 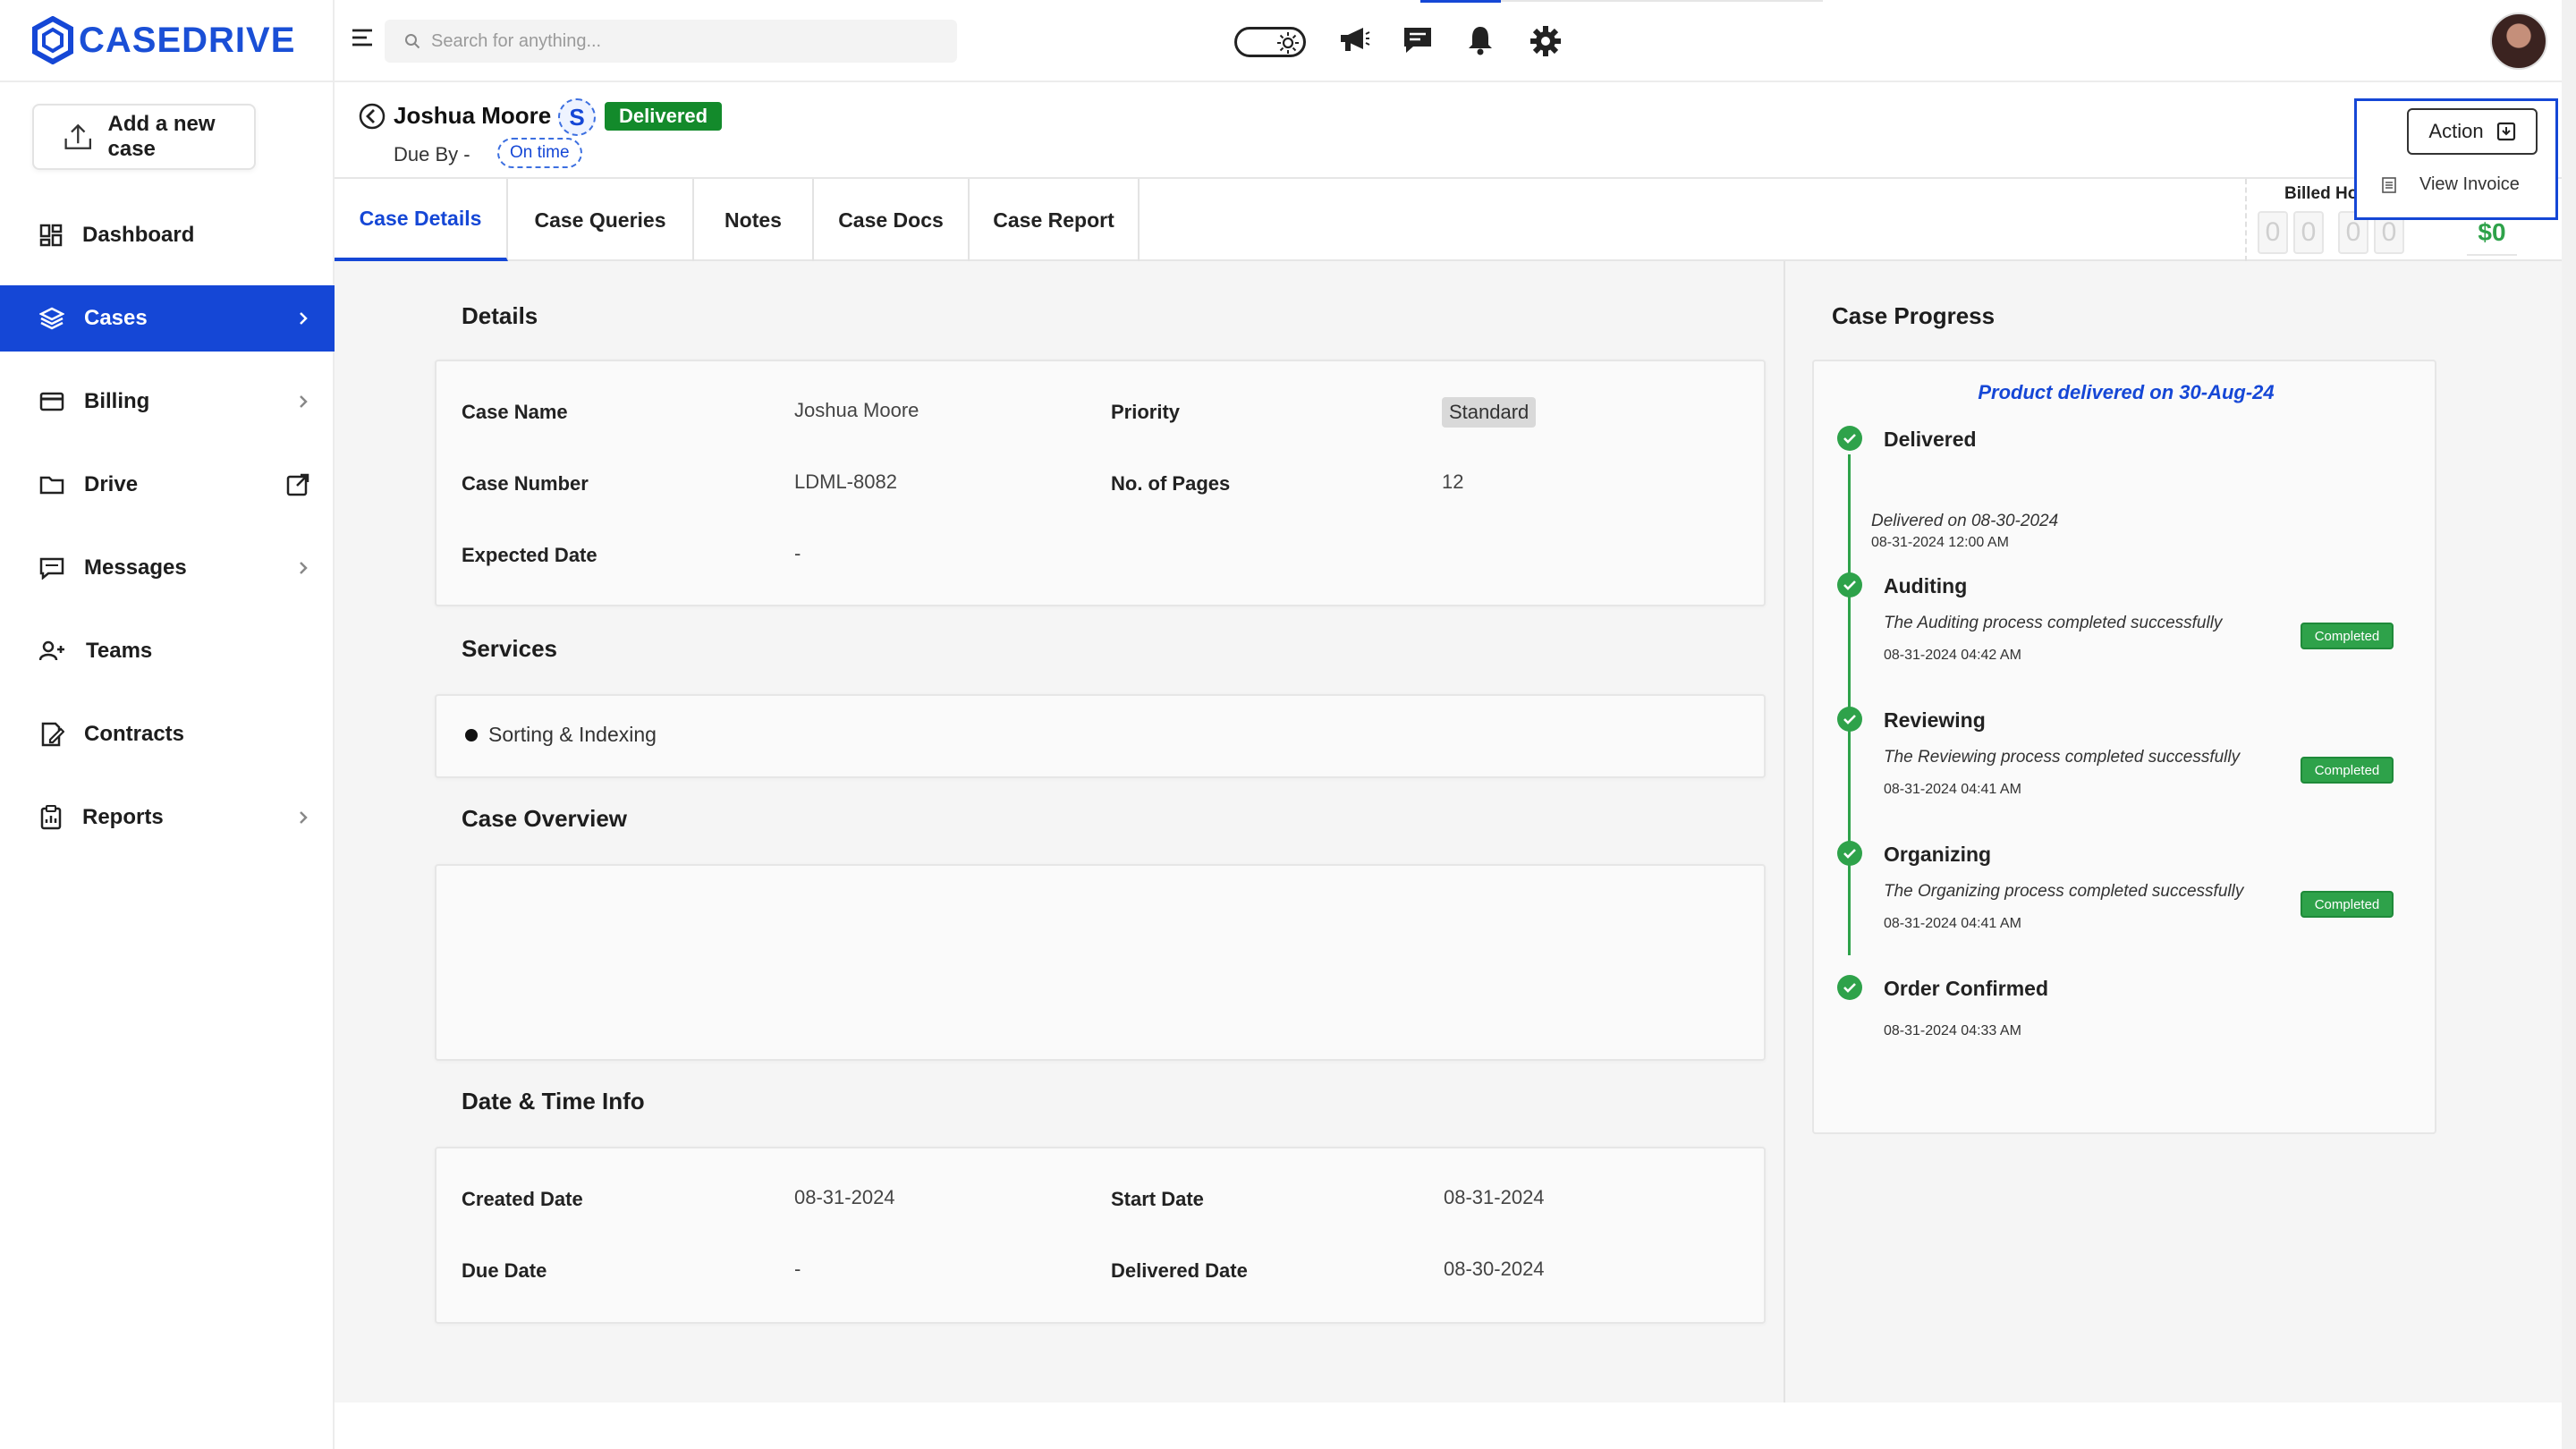 I want to click on delivered-date-label: Delivered Date, so click(x=1179, y=1270).